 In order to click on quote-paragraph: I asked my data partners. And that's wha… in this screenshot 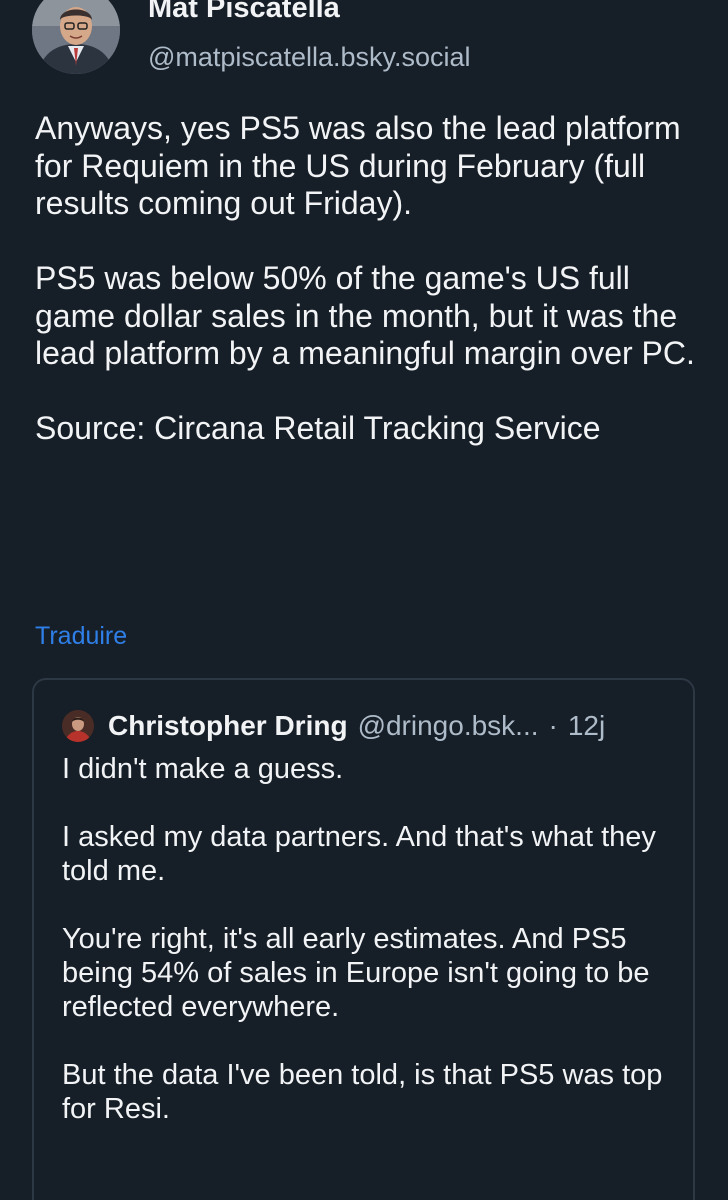, I will do `click(359, 854)`.